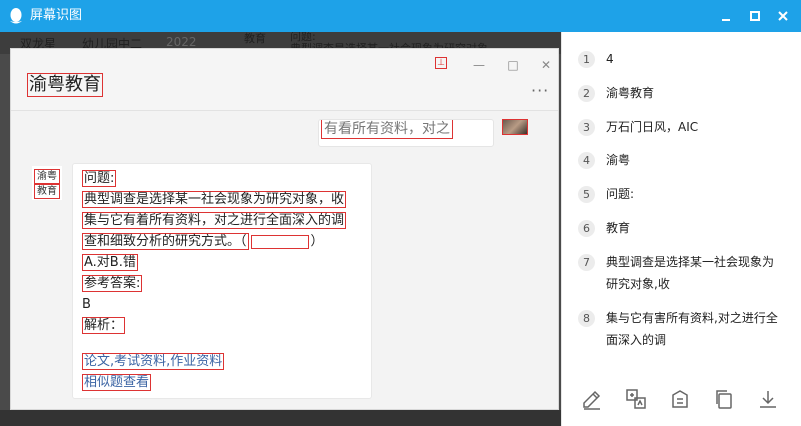  What do you see at coordinates (586, 194) in the screenshot?
I see `item-number: 5` at bounding box center [586, 194].